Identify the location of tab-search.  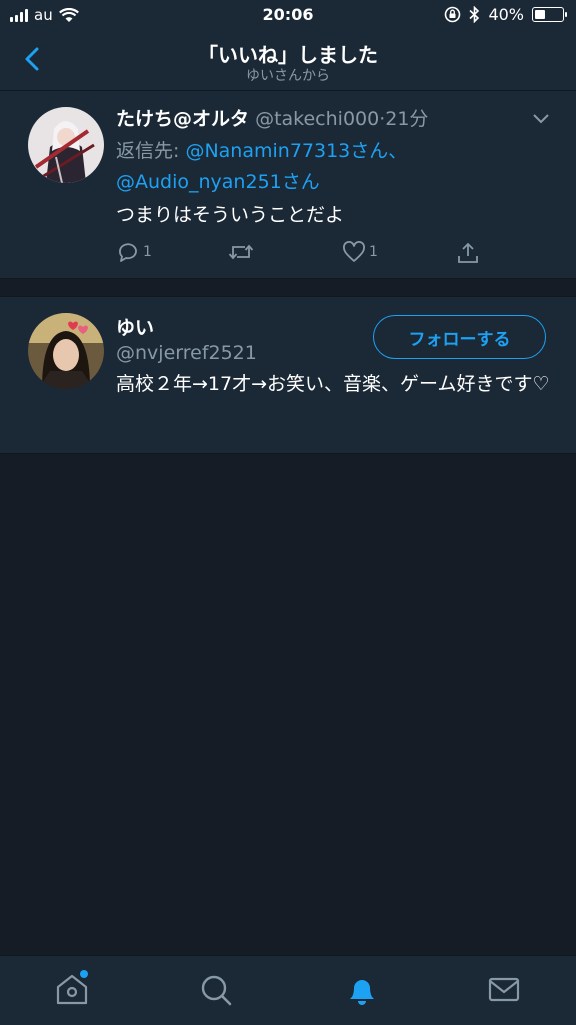
(216, 990).